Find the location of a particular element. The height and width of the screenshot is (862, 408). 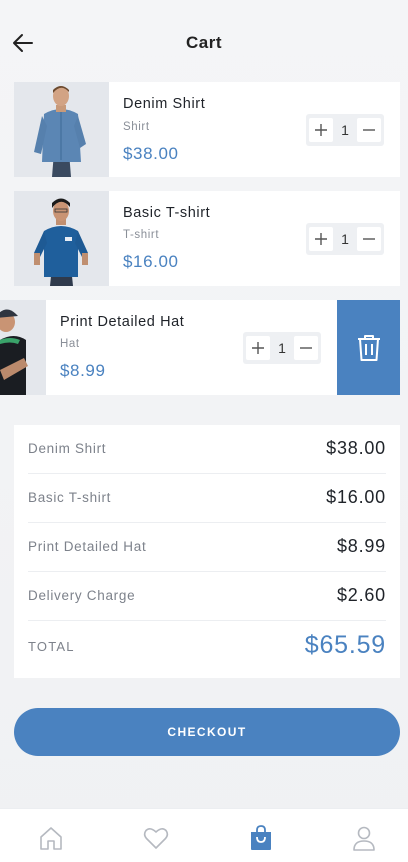

item-category: T-shirt is located at coordinates (141, 235).